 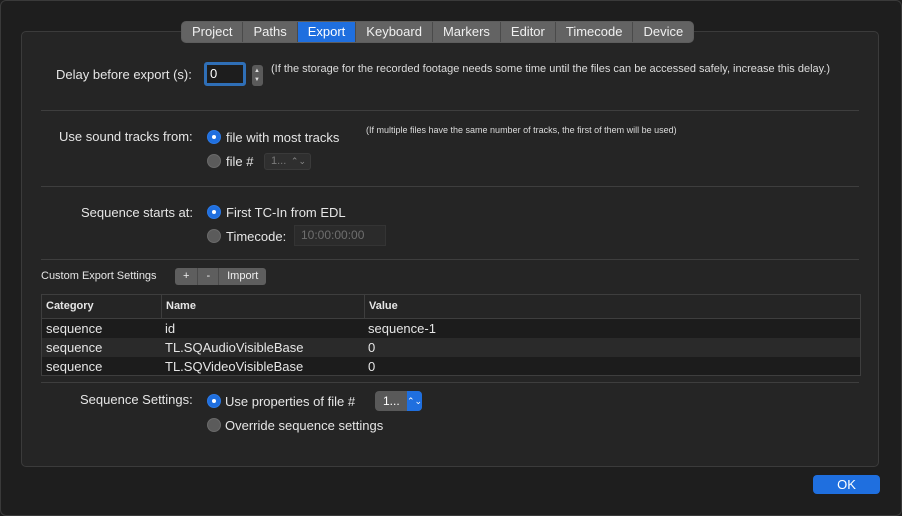 What do you see at coordinates (257, 80) in the screenshot?
I see `stepper-down-icon: ▼` at bounding box center [257, 80].